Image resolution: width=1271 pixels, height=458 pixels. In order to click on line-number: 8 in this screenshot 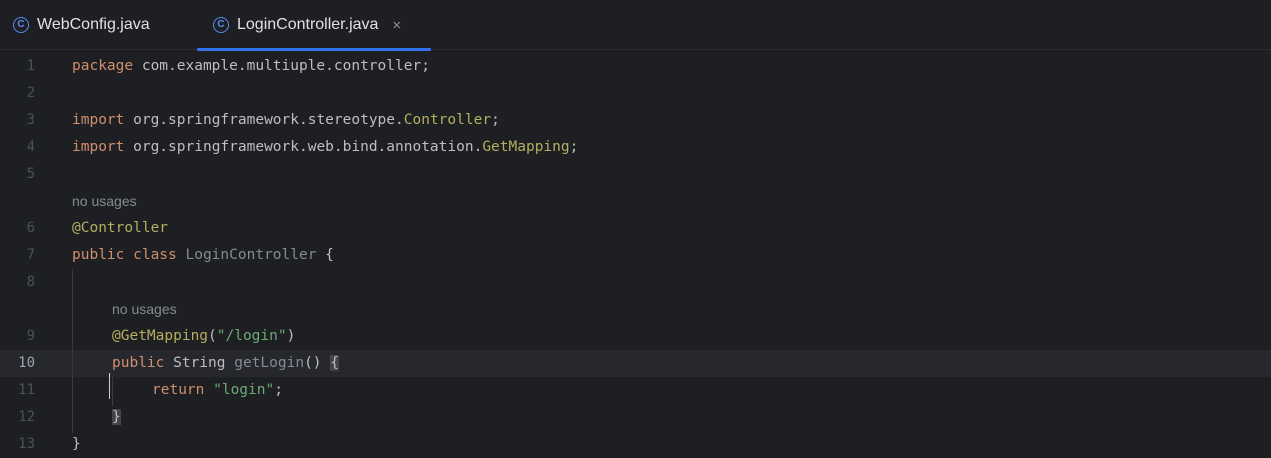, I will do `click(30, 282)`.